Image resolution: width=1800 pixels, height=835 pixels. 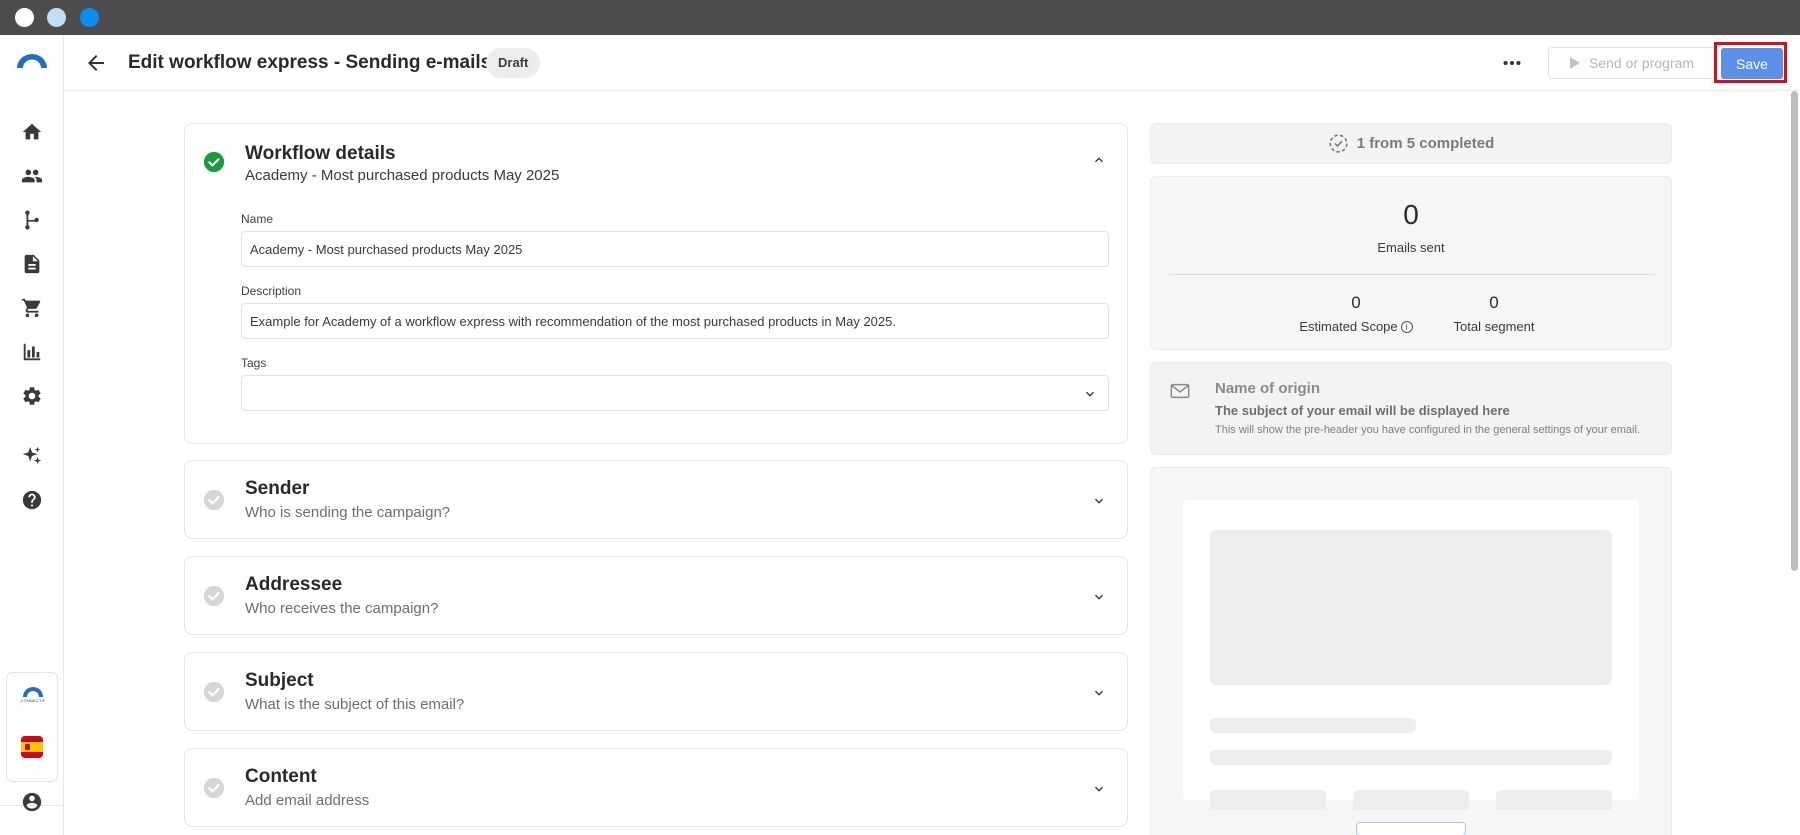 I want to click on scrollbar-thumb, so click(x=1794, y=331).